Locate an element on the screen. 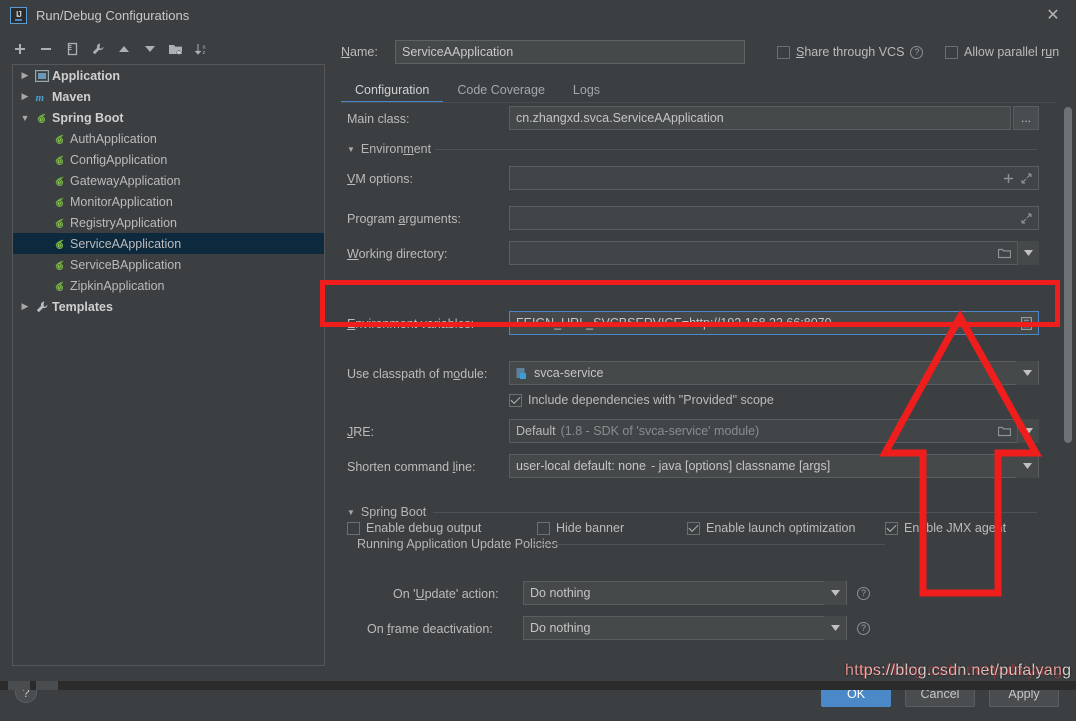 Image resolution: width=1076 pixels, height=721 pixels. vm-options-label: VM options: is located at coordinates (380, 179).